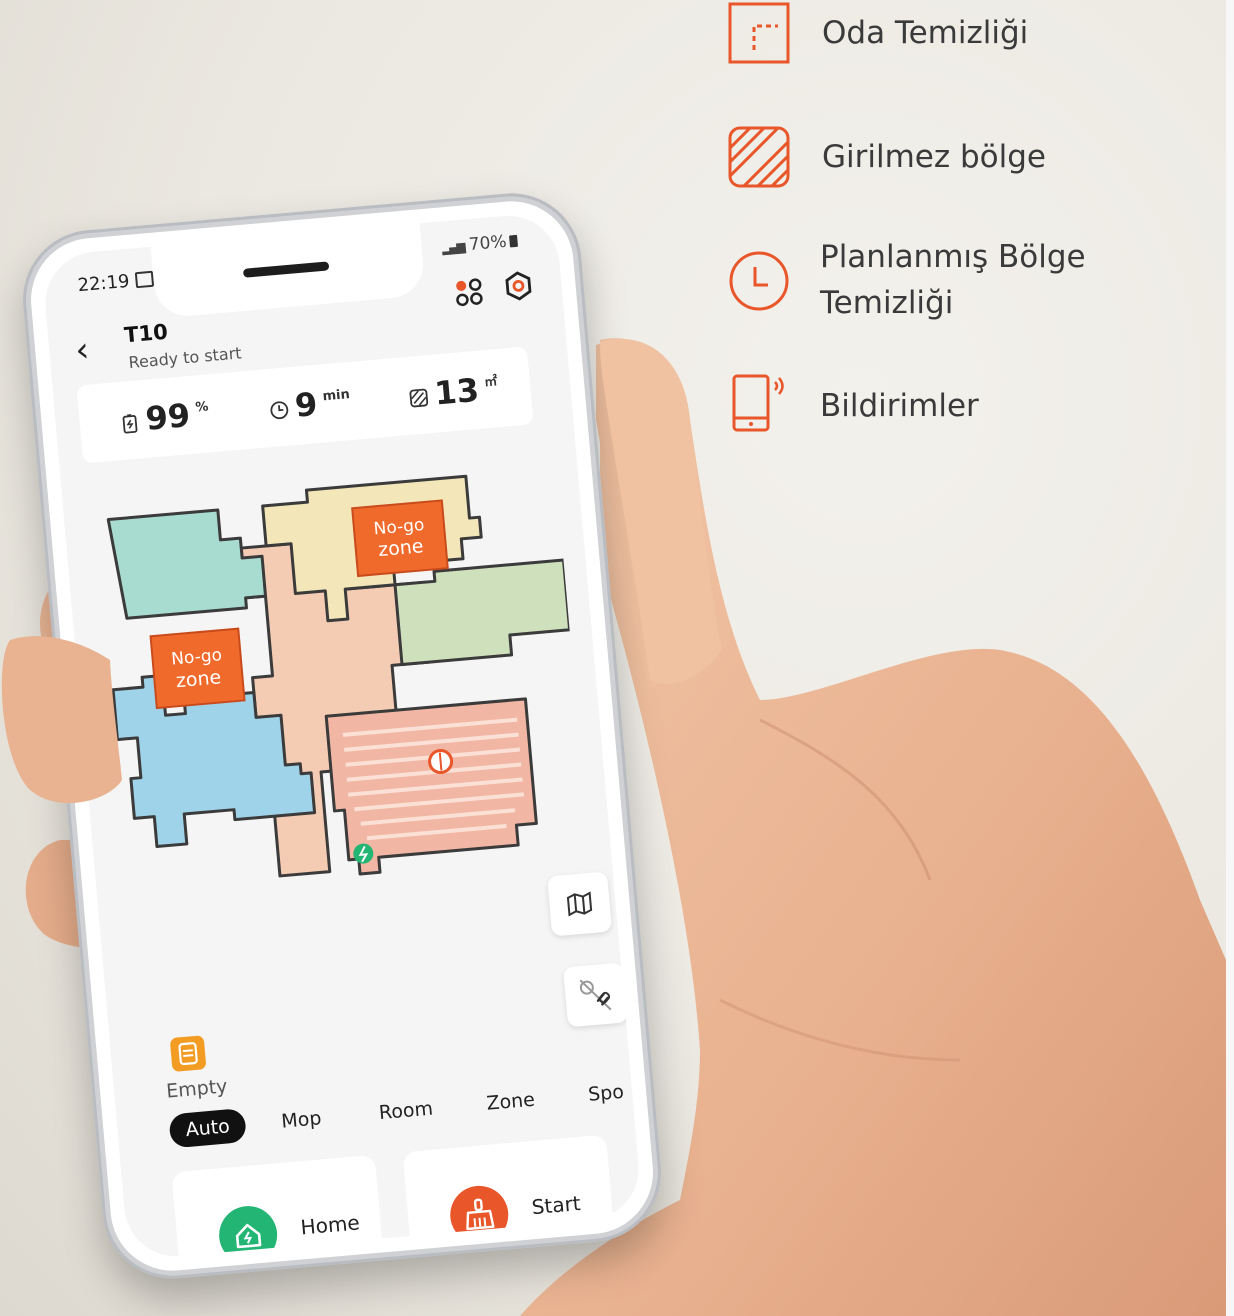 The height and width of the screenshot is (1316, 1234). What do you see at coordinates (82, 350) in the screenshot?
I see `back-arrow-icon: ‹` at bounding box center [82, 350].